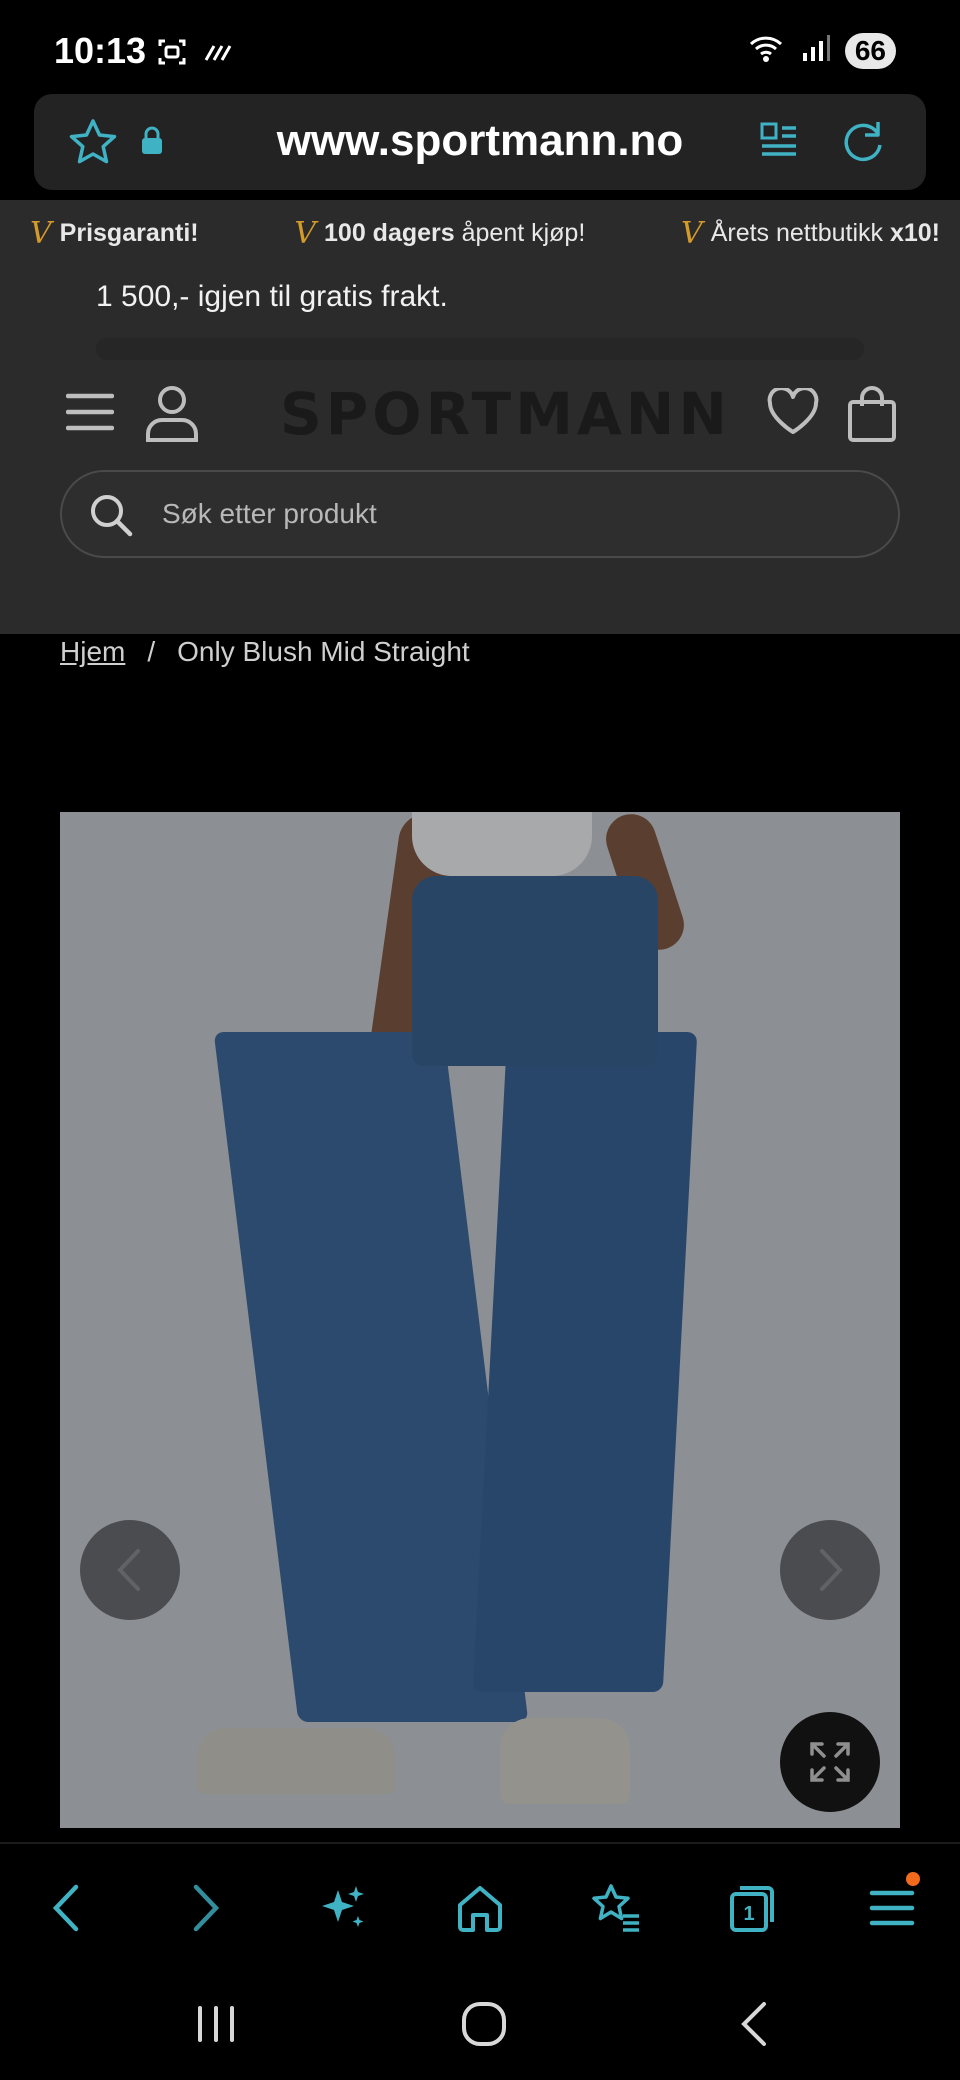 Image resolution: width=960 pixels, height=2080 pixels. I want to click on nfc-icon, so click(218, 54).